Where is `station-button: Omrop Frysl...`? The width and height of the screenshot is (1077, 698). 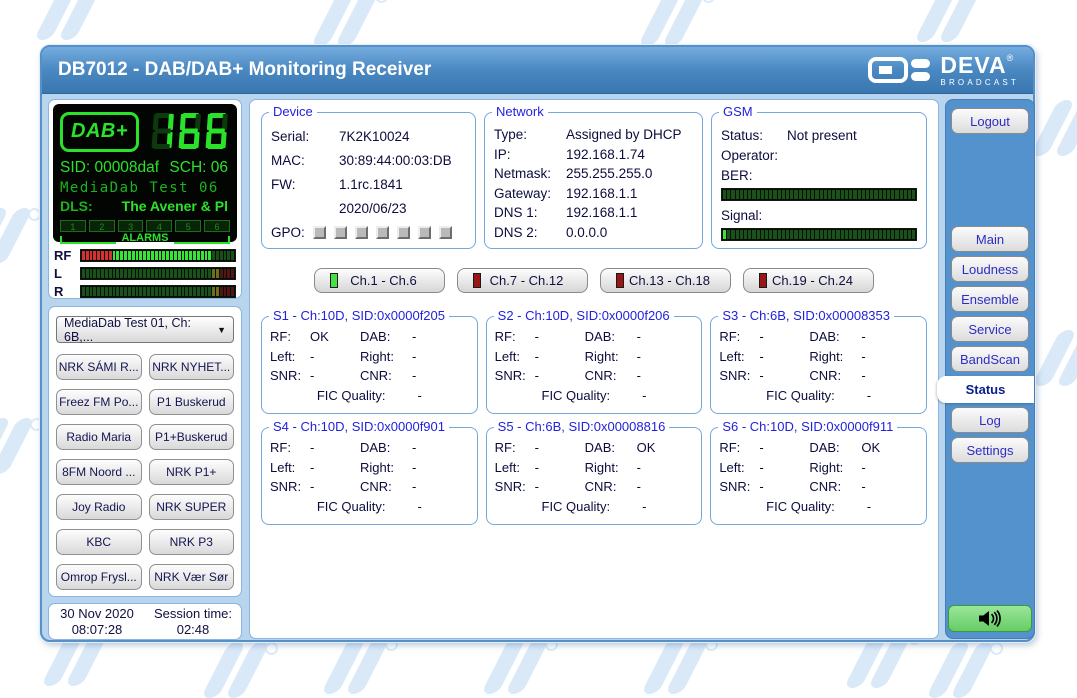
station-button: Omrop Frysl... is located at coordinates (99, 577).